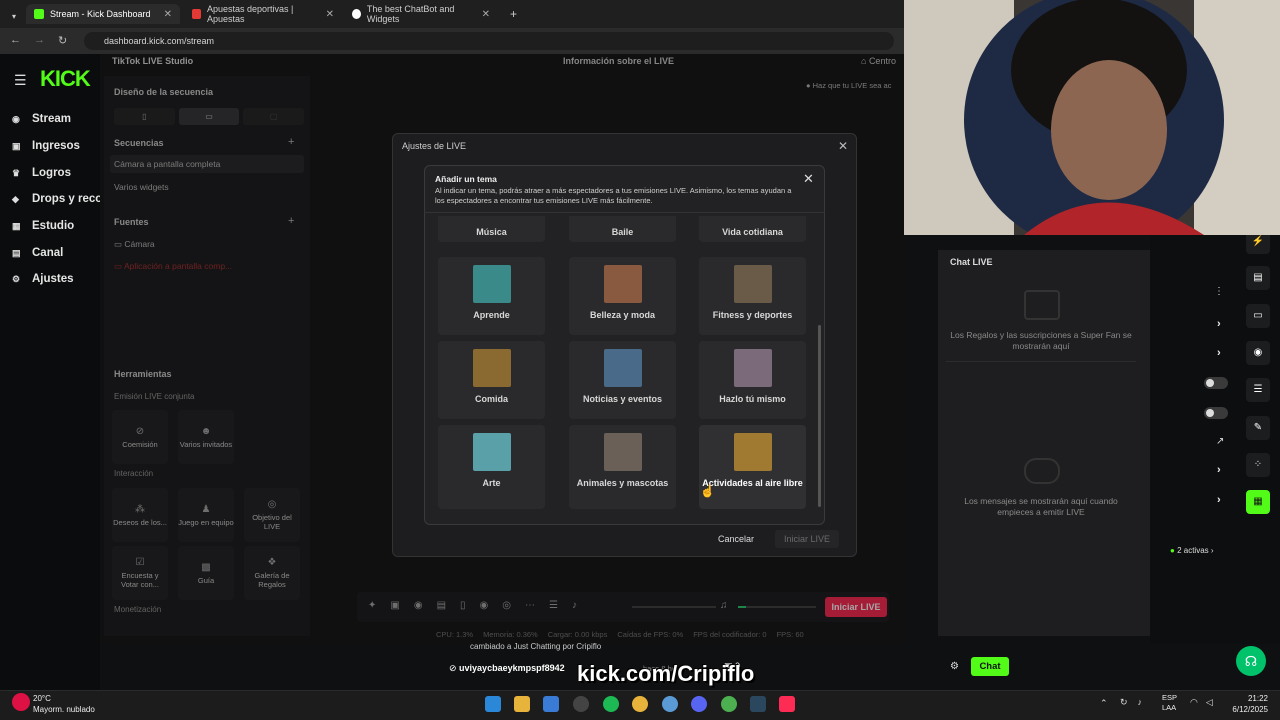  Describe the element at coordinates (670, 704) in the screenshot. I see `chrome-profile-icon` at that location.